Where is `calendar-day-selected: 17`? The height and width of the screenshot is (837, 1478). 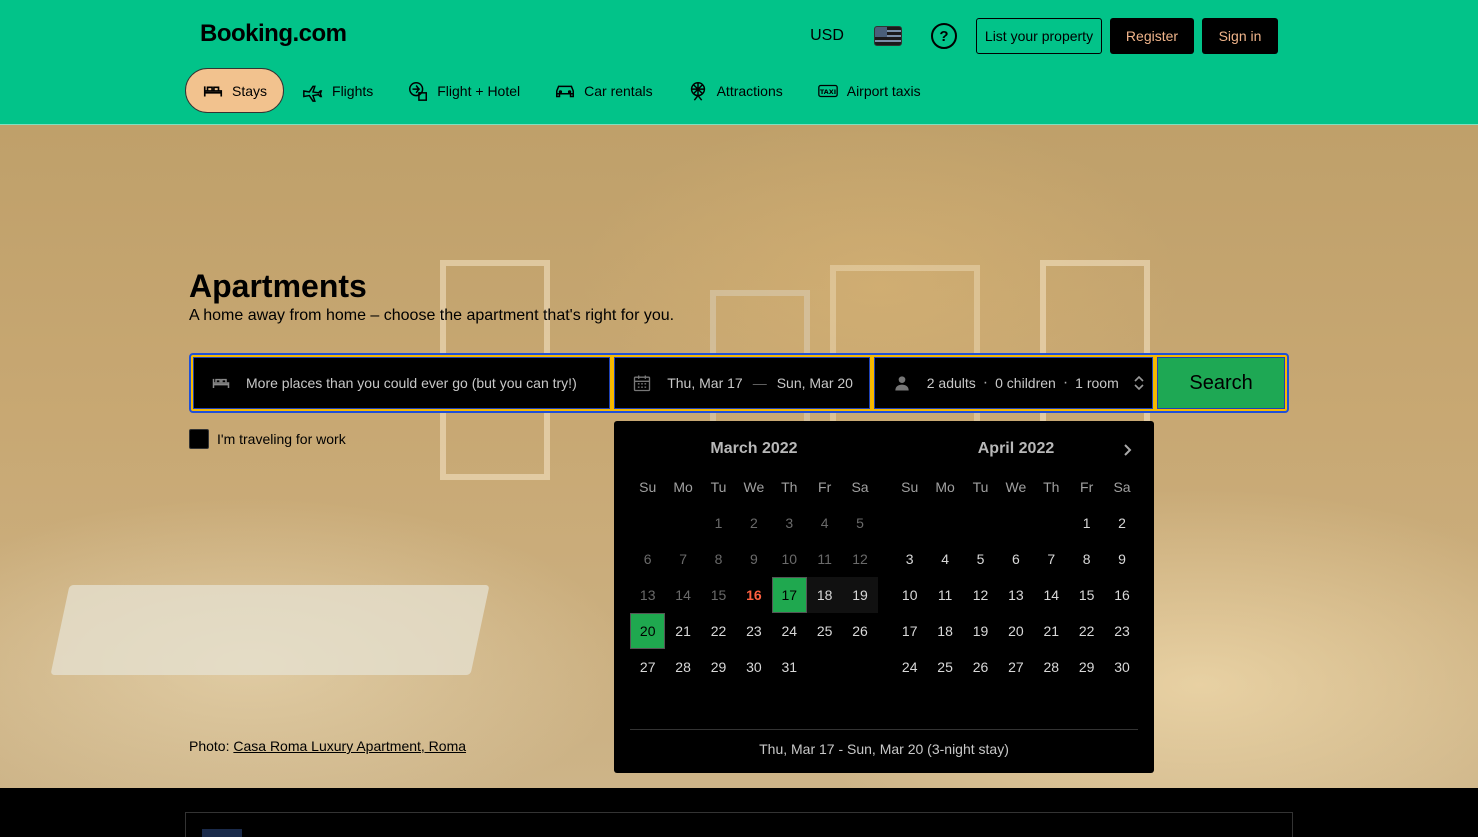 calendar-day-selected: 17 is located at coordinates (789, 595).